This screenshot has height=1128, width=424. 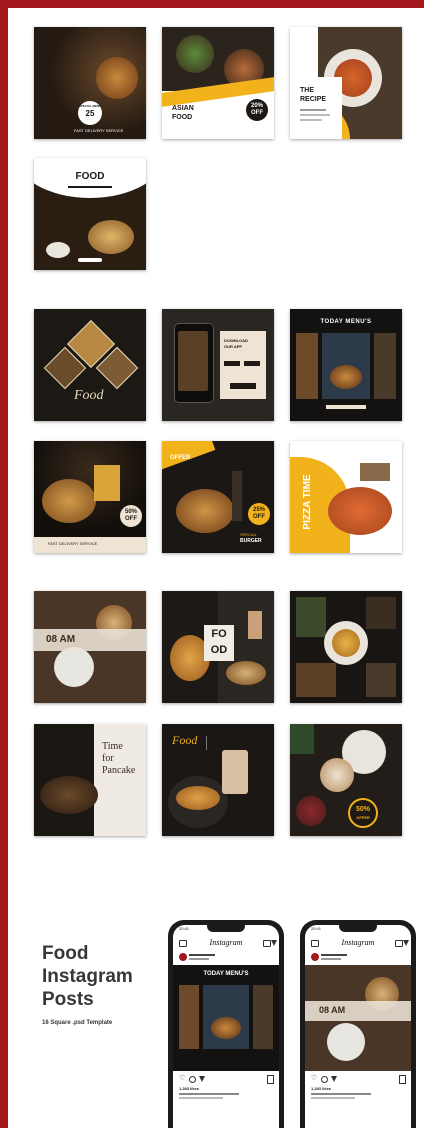 I want to click on download-line2: OUR APP, so click(x=233, y=346).